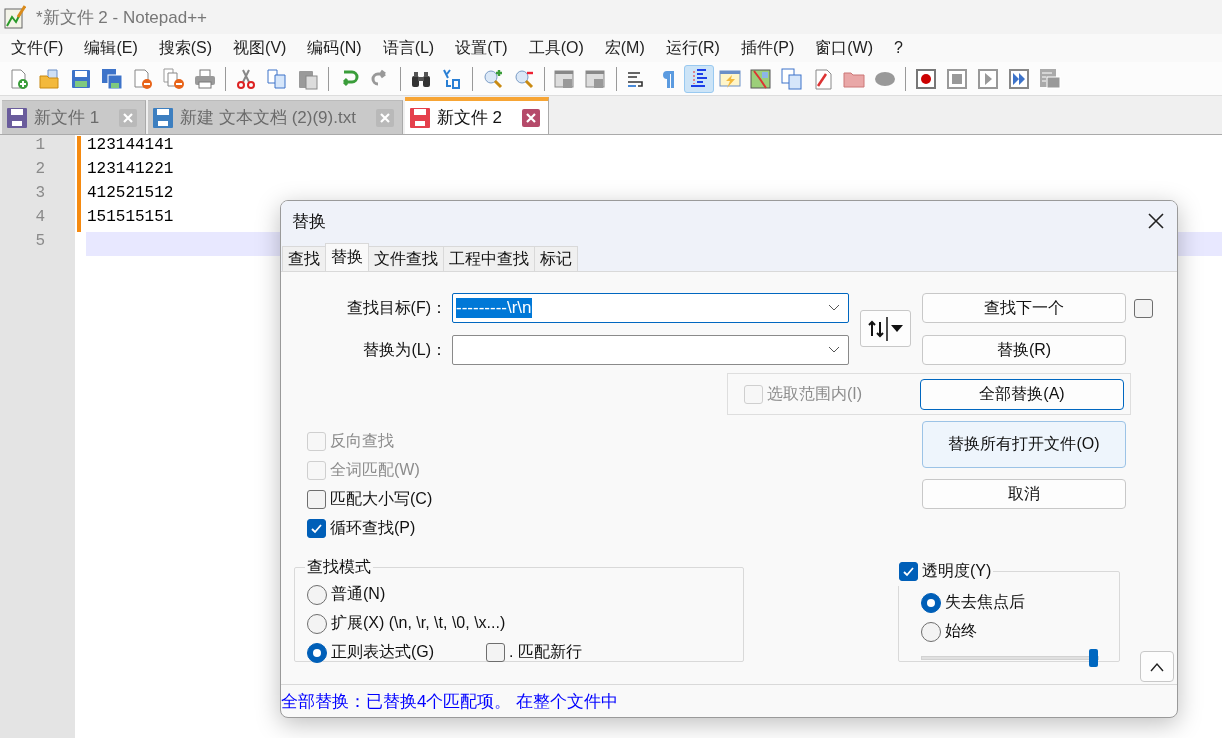  What do you see at coordinates (1093, 658) in the screenshot?
I see `slider-thumb` at bounding box center [1093, 658].